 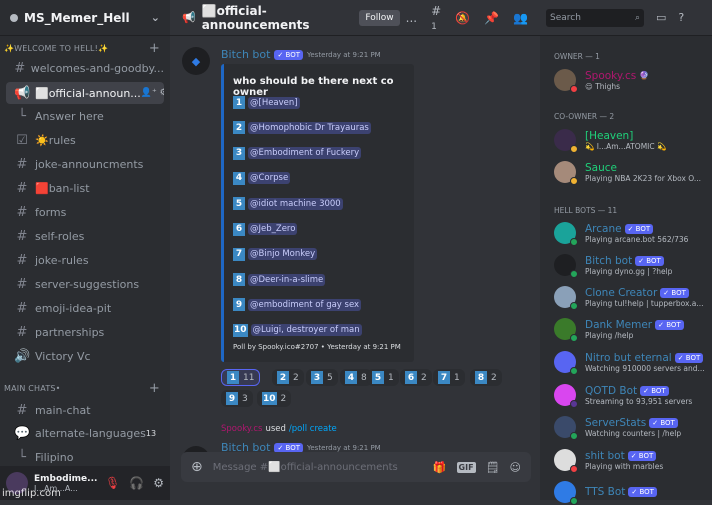 I want to click on number-emoji: 9, so click(x=232, y=398).